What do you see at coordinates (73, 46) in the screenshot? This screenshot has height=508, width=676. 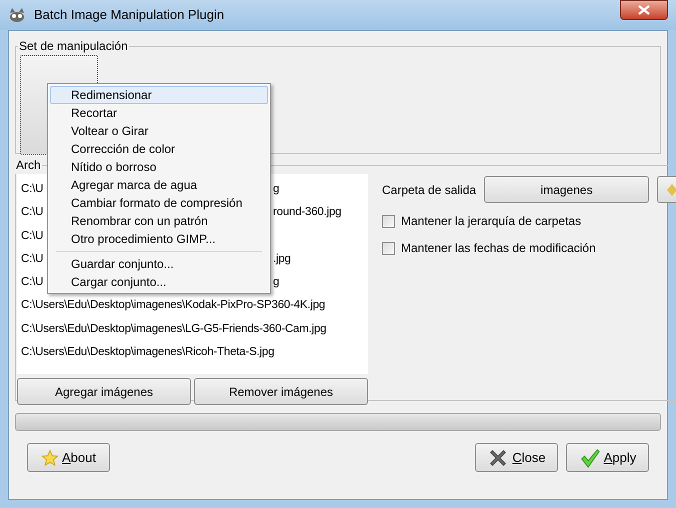 I see `frame-title: Set de manipulación` at bounding box center [73, 46].